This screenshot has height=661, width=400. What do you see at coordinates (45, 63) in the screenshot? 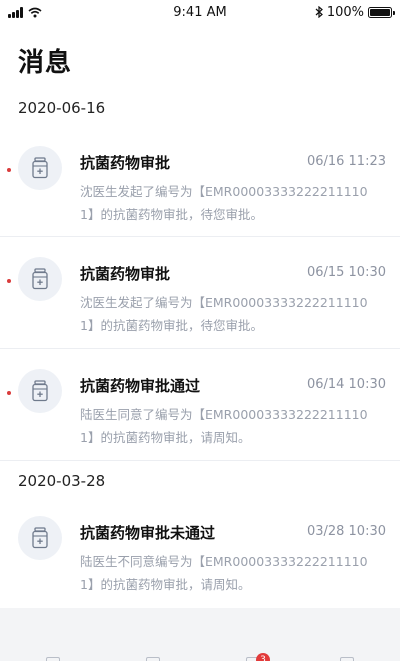
I see `page-title: 消息` at bounding box center [45, 63].